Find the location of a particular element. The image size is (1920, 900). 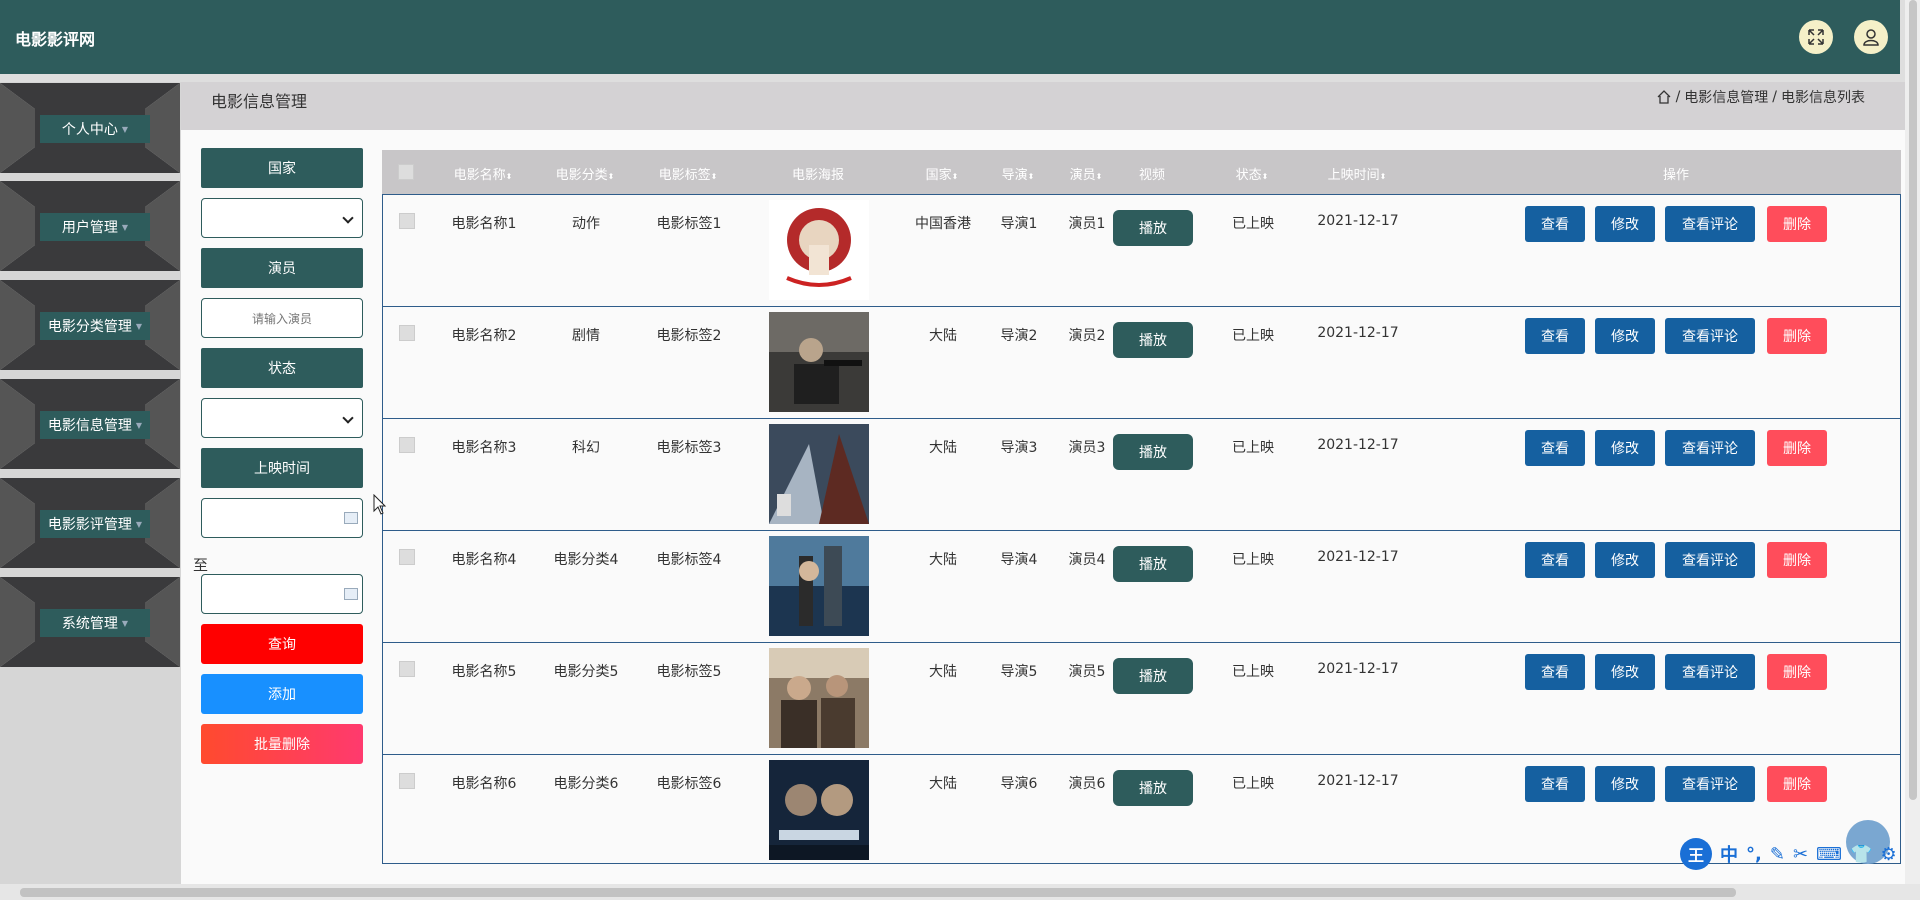

scissors-icon: ✂ is located at coordinates (1800, 854).